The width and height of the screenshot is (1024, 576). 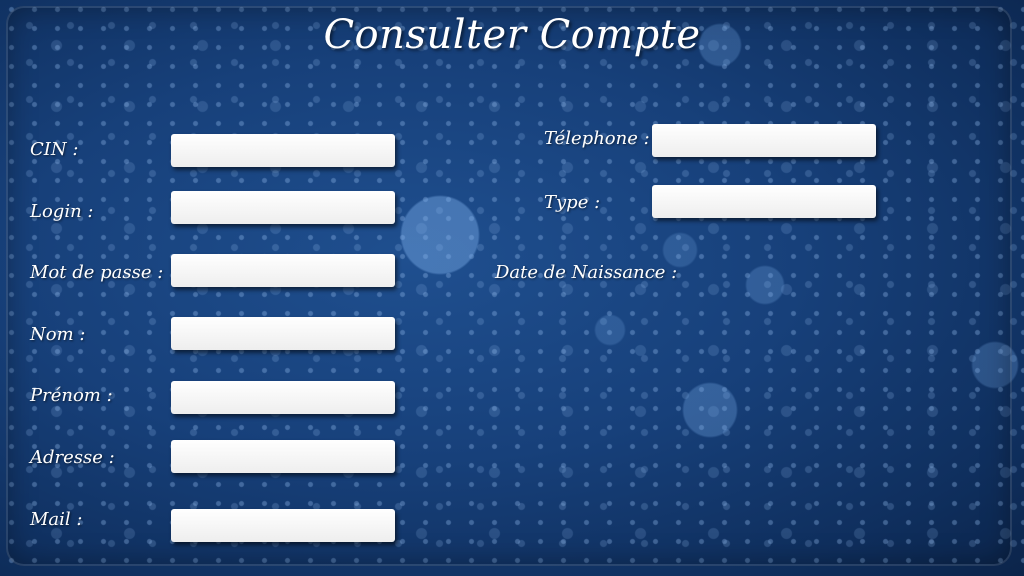 What do you see at coordinates (283, 333) in the screenshot?
I see `nom-input` at bounding box center [283, 333].